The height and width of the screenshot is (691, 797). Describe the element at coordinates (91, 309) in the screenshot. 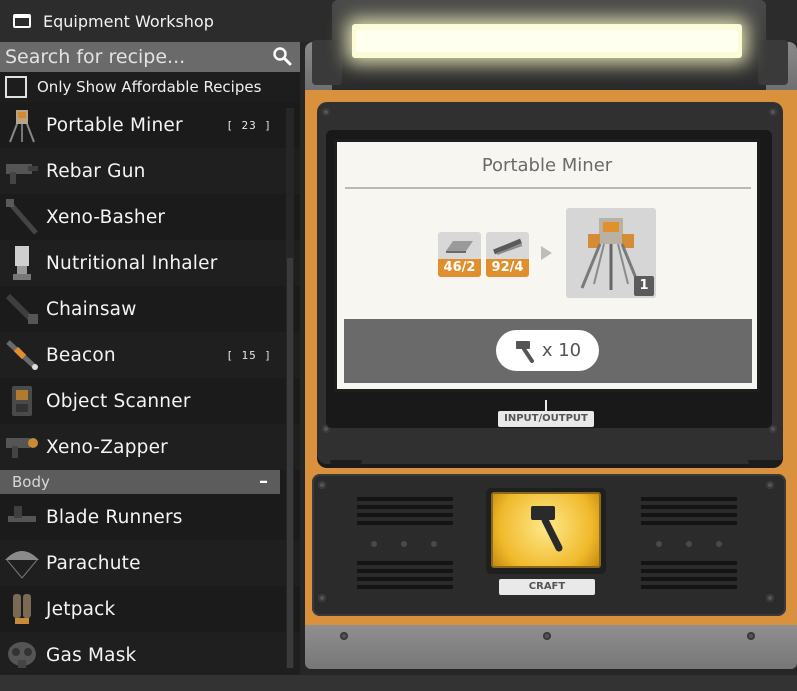

I see `recipe-name: Chainsaw` at that location.